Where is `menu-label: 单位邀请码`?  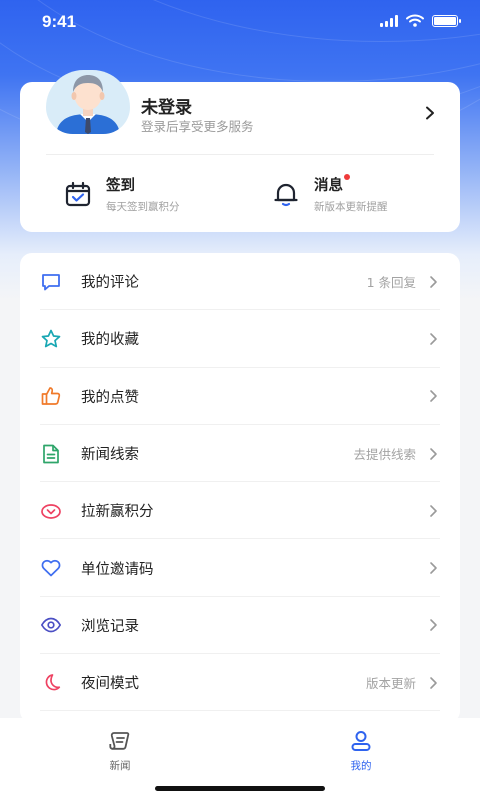
menu-label: 单位邀请码 is located at coordinates (117, 569).